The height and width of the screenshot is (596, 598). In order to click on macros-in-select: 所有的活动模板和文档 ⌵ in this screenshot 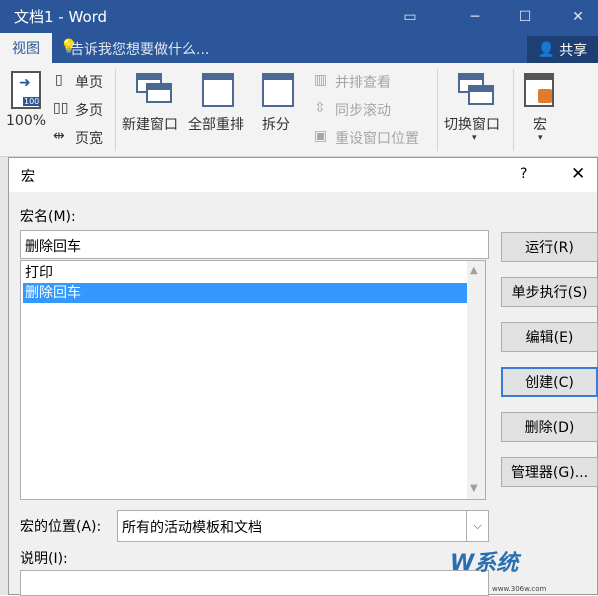, I will do `click(303, 526)`.